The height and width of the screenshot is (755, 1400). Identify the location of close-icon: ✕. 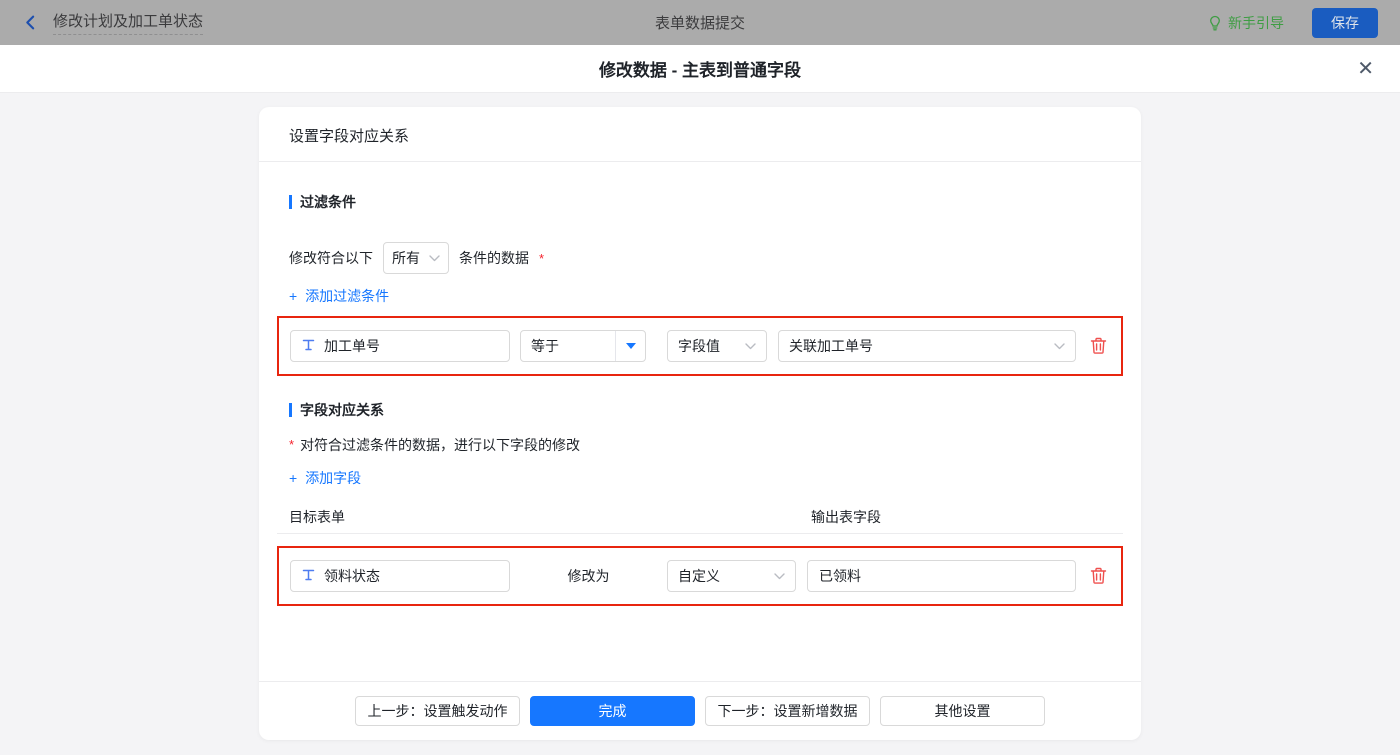
(1365, 69).